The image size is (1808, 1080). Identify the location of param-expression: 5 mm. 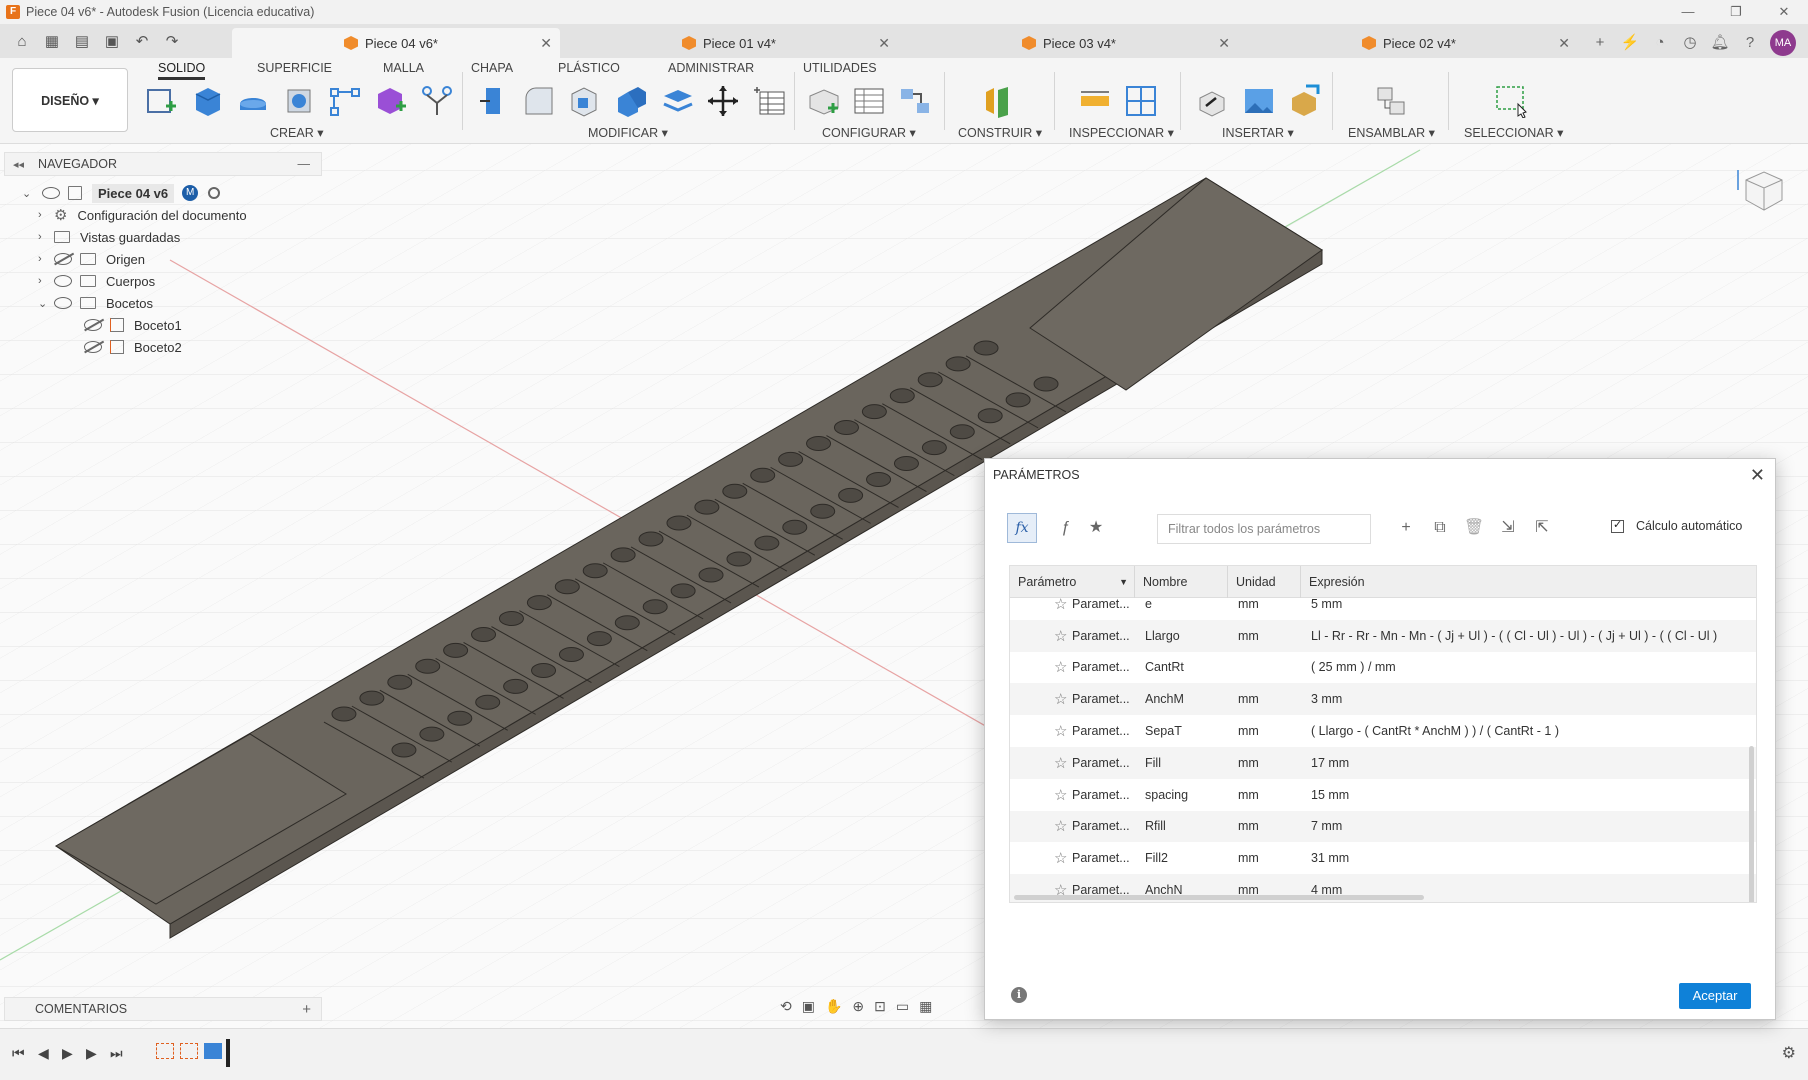
(1528, 604).